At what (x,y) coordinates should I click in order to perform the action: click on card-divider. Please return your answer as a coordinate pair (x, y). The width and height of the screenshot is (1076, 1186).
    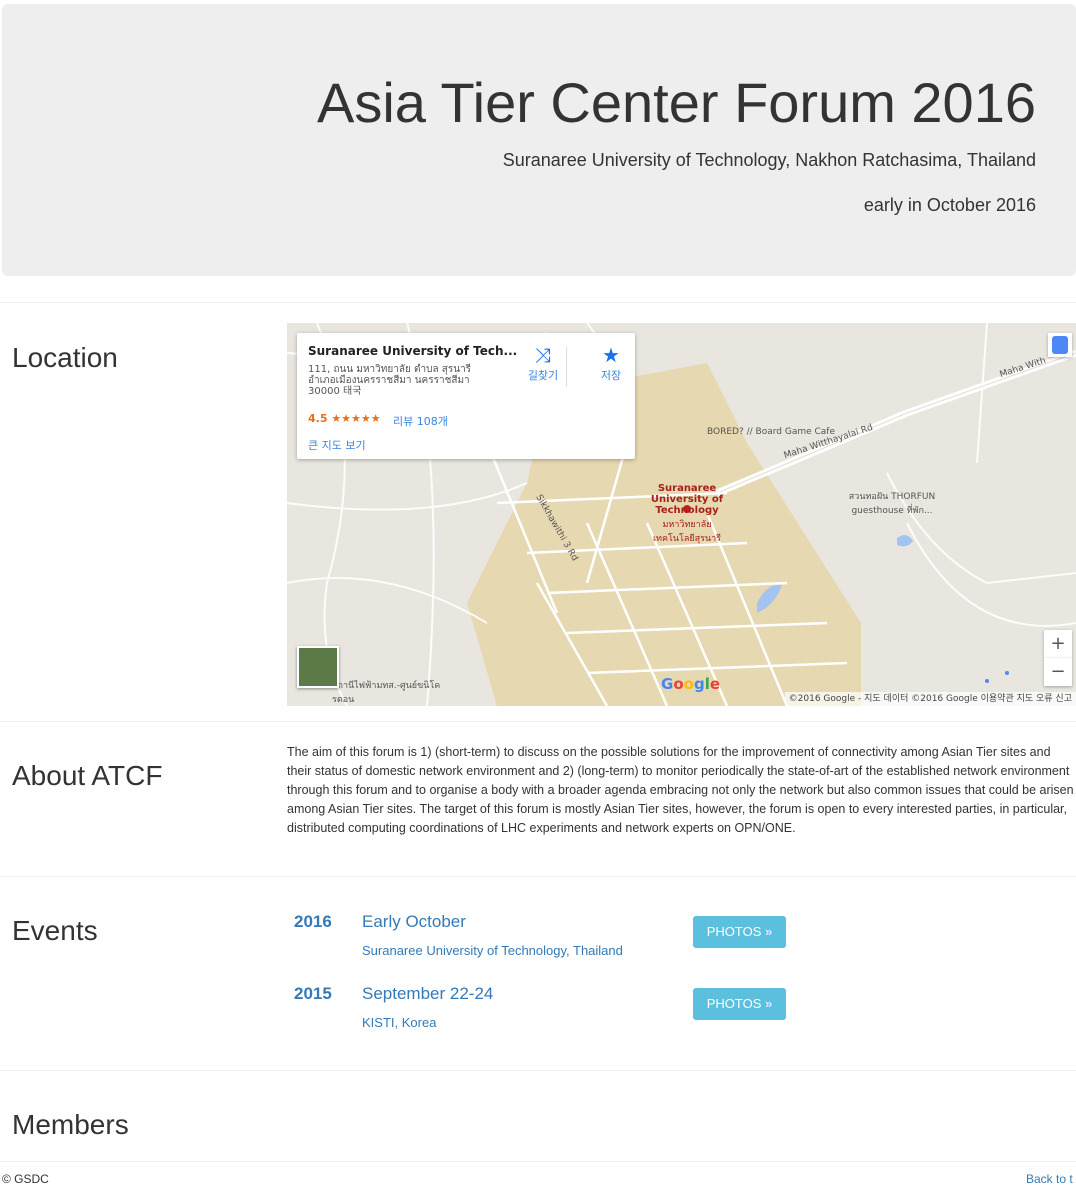
    Looking at the image, I should click on (566, 367).